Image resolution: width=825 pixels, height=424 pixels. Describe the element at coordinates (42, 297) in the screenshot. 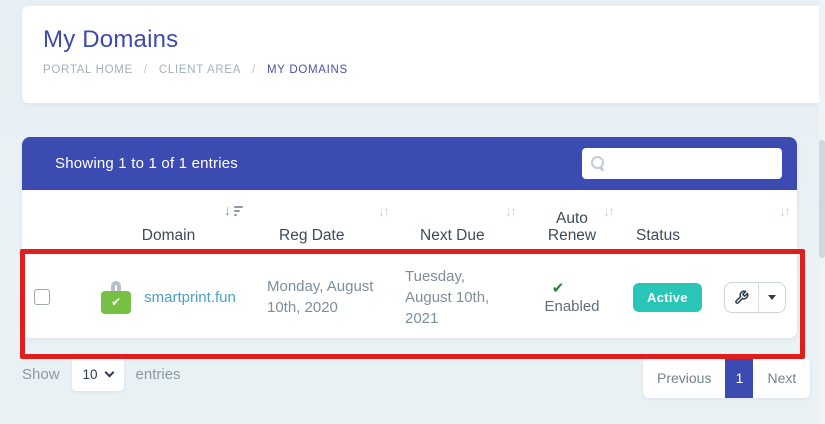

I see `row-checkbox` at that location.